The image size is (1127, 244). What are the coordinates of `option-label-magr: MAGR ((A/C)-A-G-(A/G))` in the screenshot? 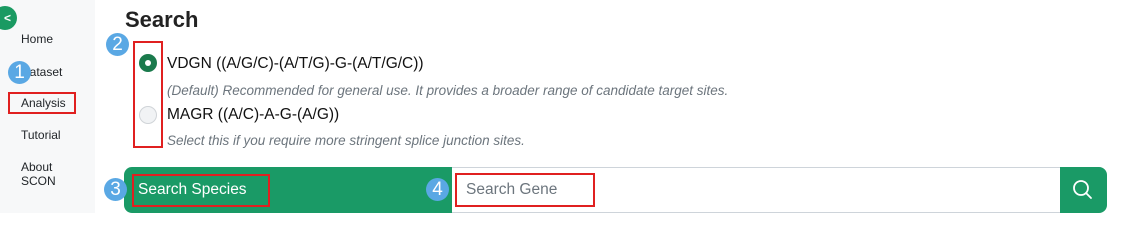 It's located at (253, 115).